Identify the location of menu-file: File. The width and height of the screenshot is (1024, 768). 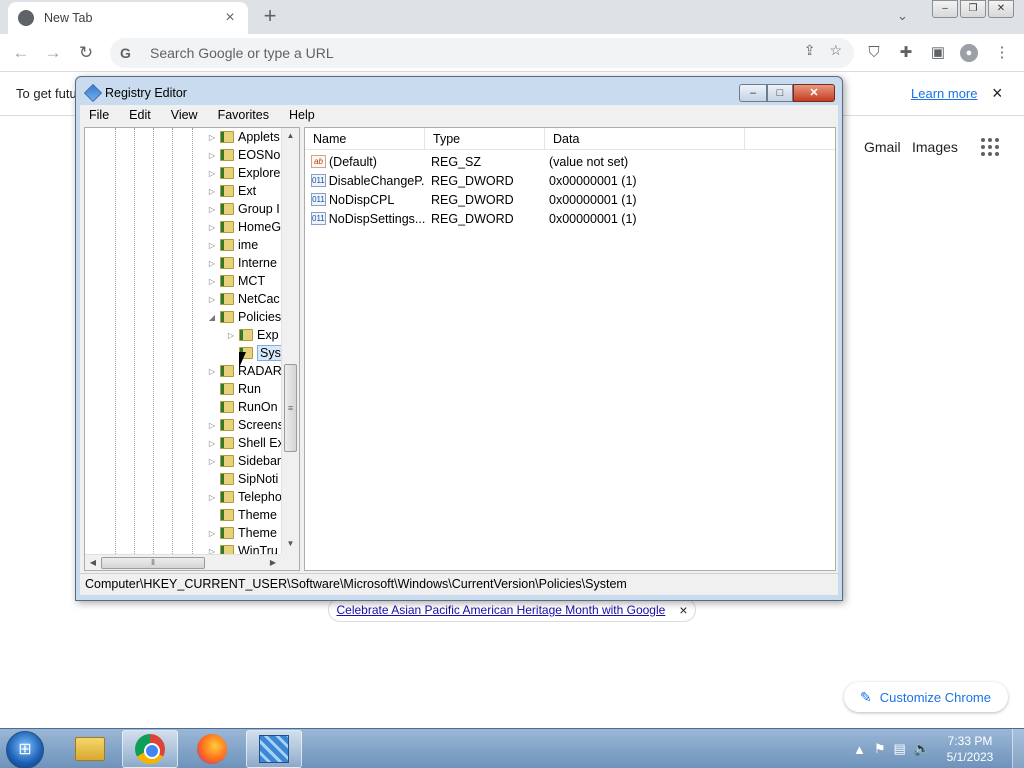
(99, 115).